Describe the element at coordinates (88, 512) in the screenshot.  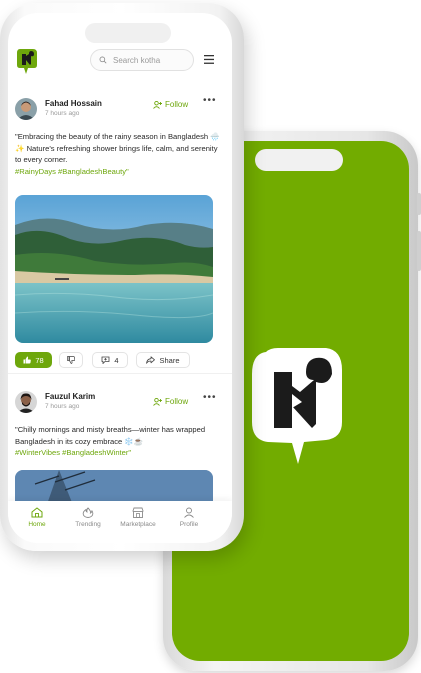
I see `trending-icon` at that location.